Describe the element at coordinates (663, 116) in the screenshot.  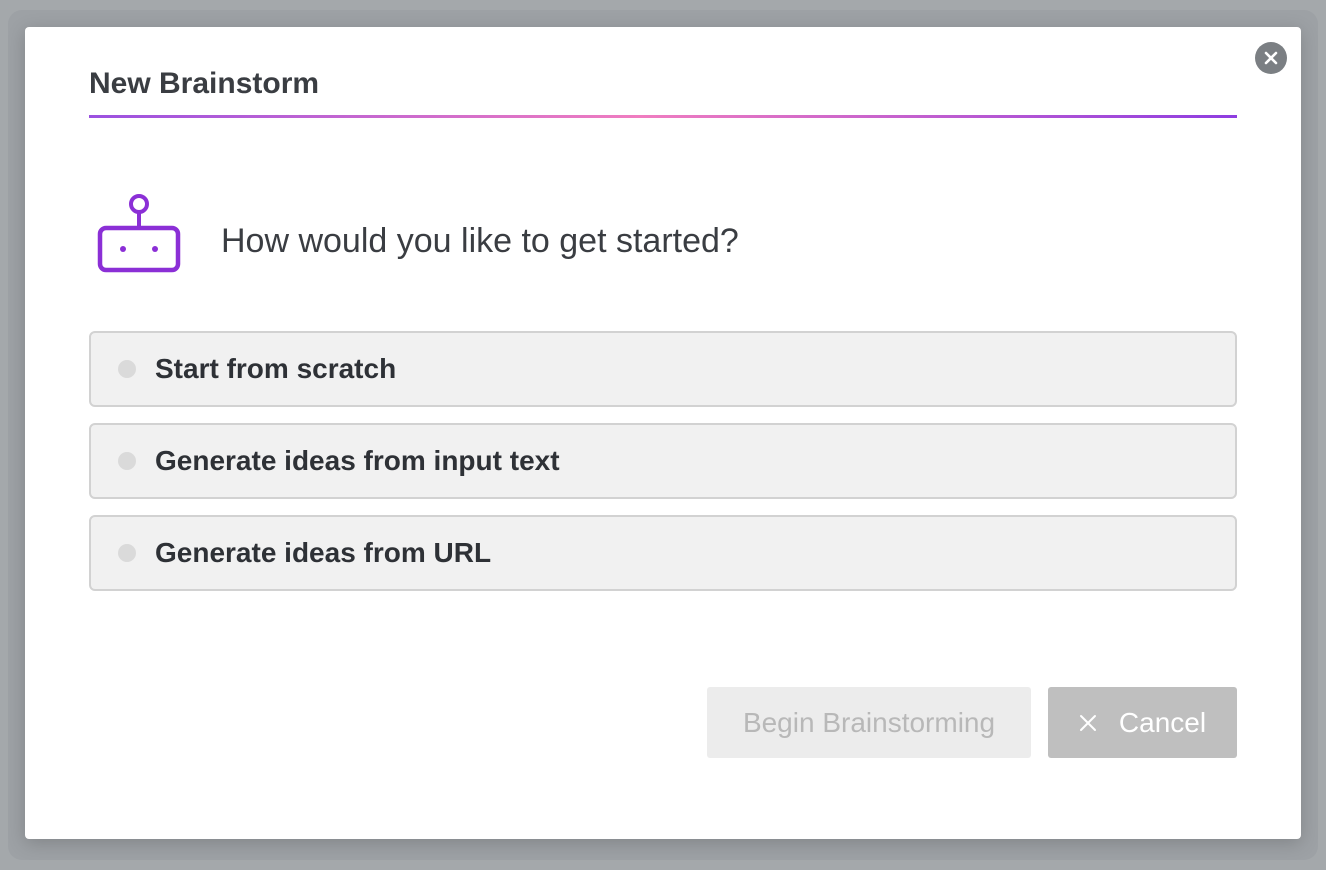
I see `title-underline` at that location.